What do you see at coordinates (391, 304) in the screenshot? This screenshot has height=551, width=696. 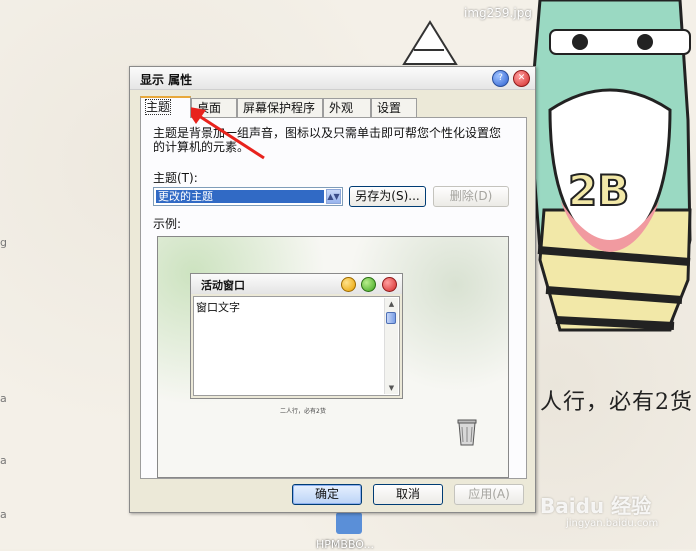 I see `scroll-up-icon: ▲` at bounding box center [391, 304].